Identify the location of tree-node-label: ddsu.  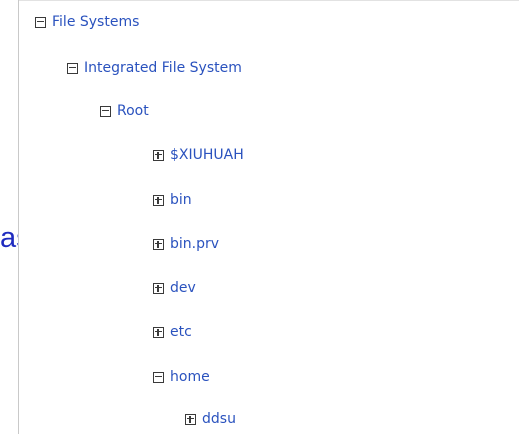
(219, 419).